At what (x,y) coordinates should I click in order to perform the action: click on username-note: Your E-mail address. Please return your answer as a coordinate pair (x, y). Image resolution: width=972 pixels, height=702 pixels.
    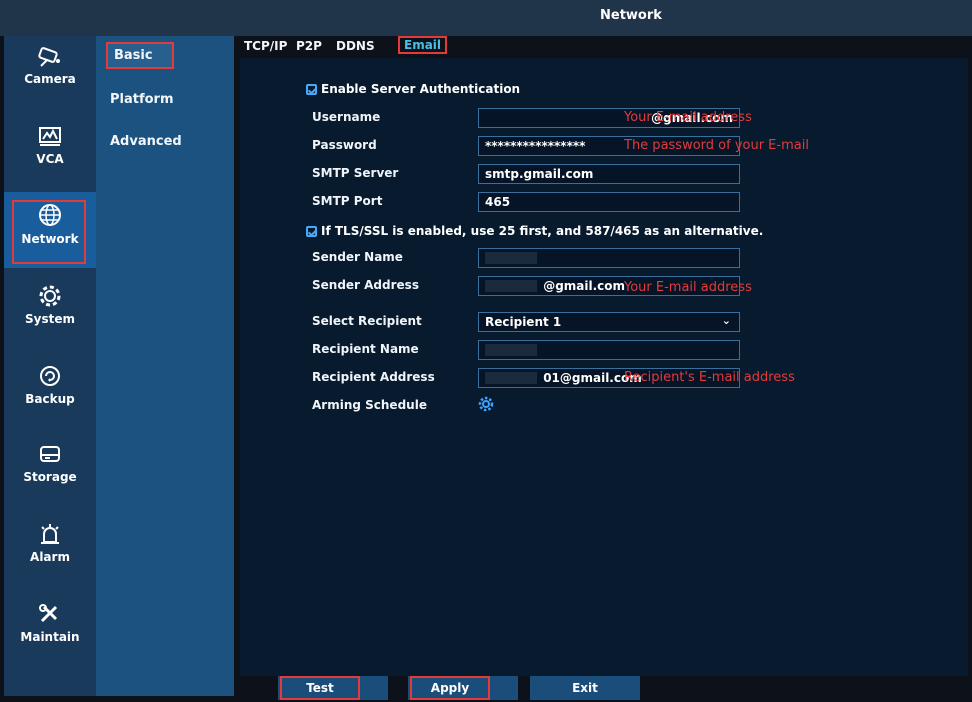
    Looking at the image, I should click on (688, 117).